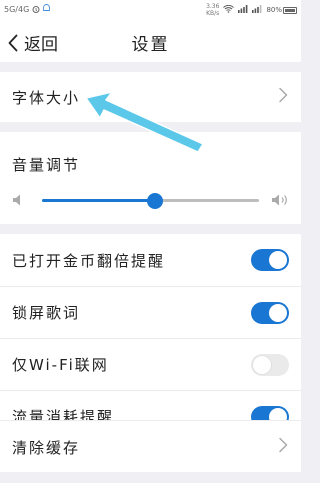 The image size is (320, 483). Describe the element at coordinates (47, 9) in the screenshot. I see `notification-icon` at that location.